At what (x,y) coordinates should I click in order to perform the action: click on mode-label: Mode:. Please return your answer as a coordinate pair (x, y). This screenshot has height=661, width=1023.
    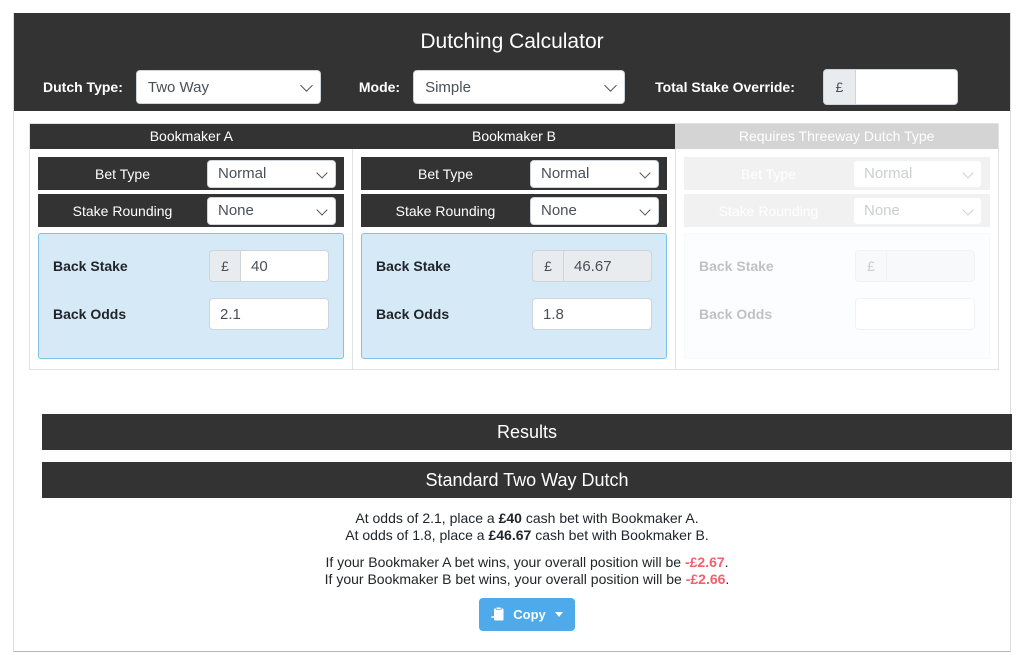
    Looking at the image, I should click on (379, 87).